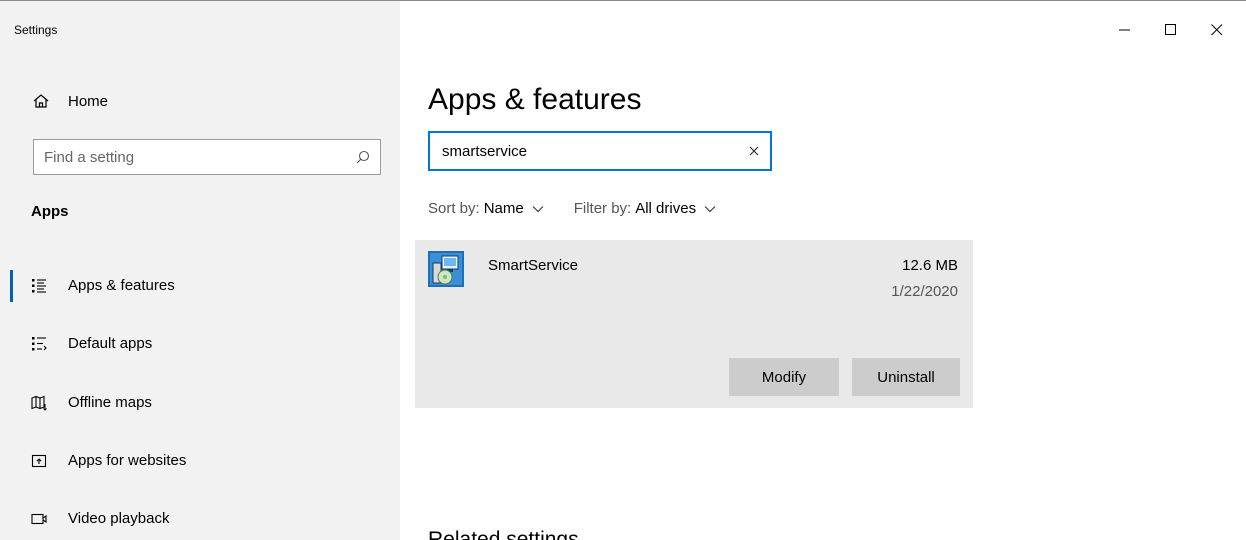 This screenshot has height=540, width=1246. Describe the element at coordinates (36, 30) in the screenshot. I see `window-title: Settings` at that location.